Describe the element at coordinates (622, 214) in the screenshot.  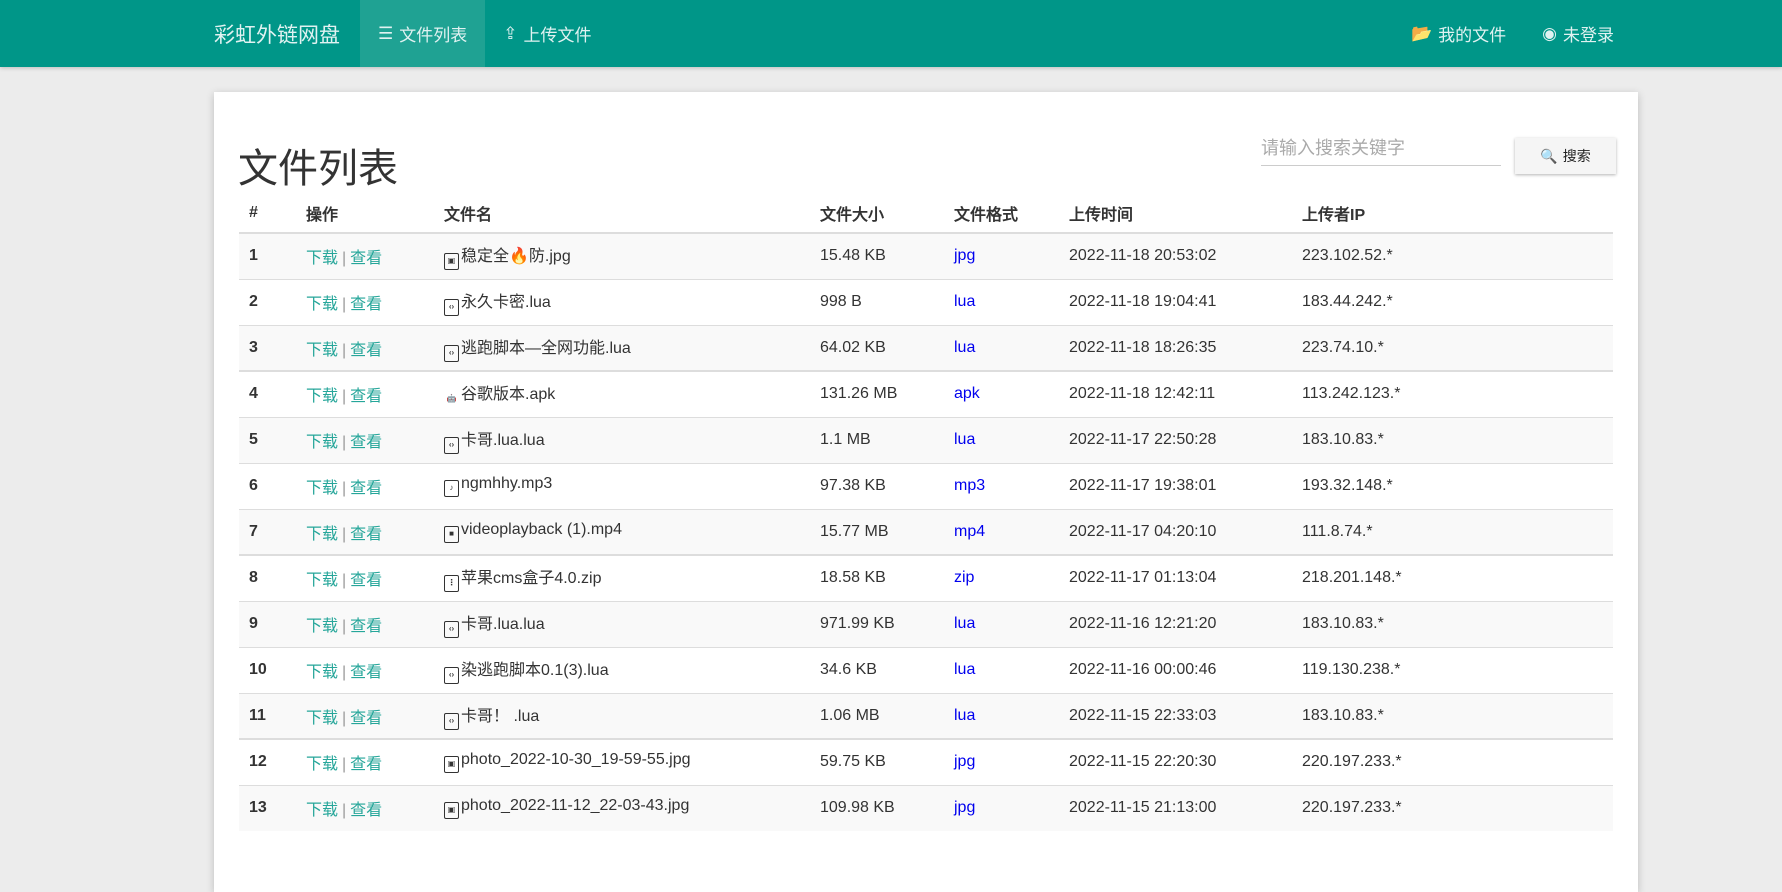
I see `column-header: 文件名` at that location.